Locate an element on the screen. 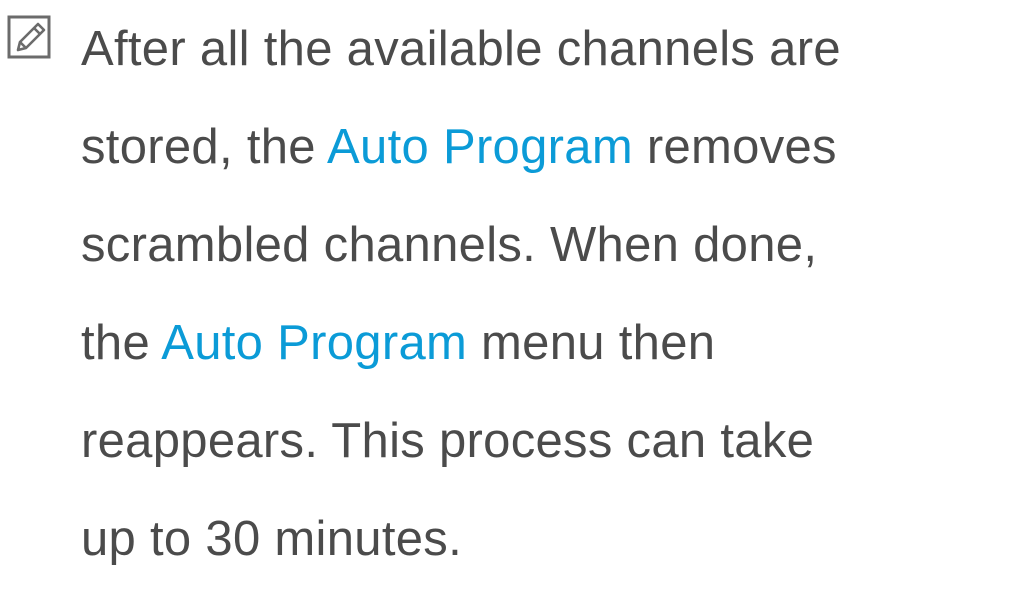  note-line: up to 30 minutes. is located at coordinates (271, 539).